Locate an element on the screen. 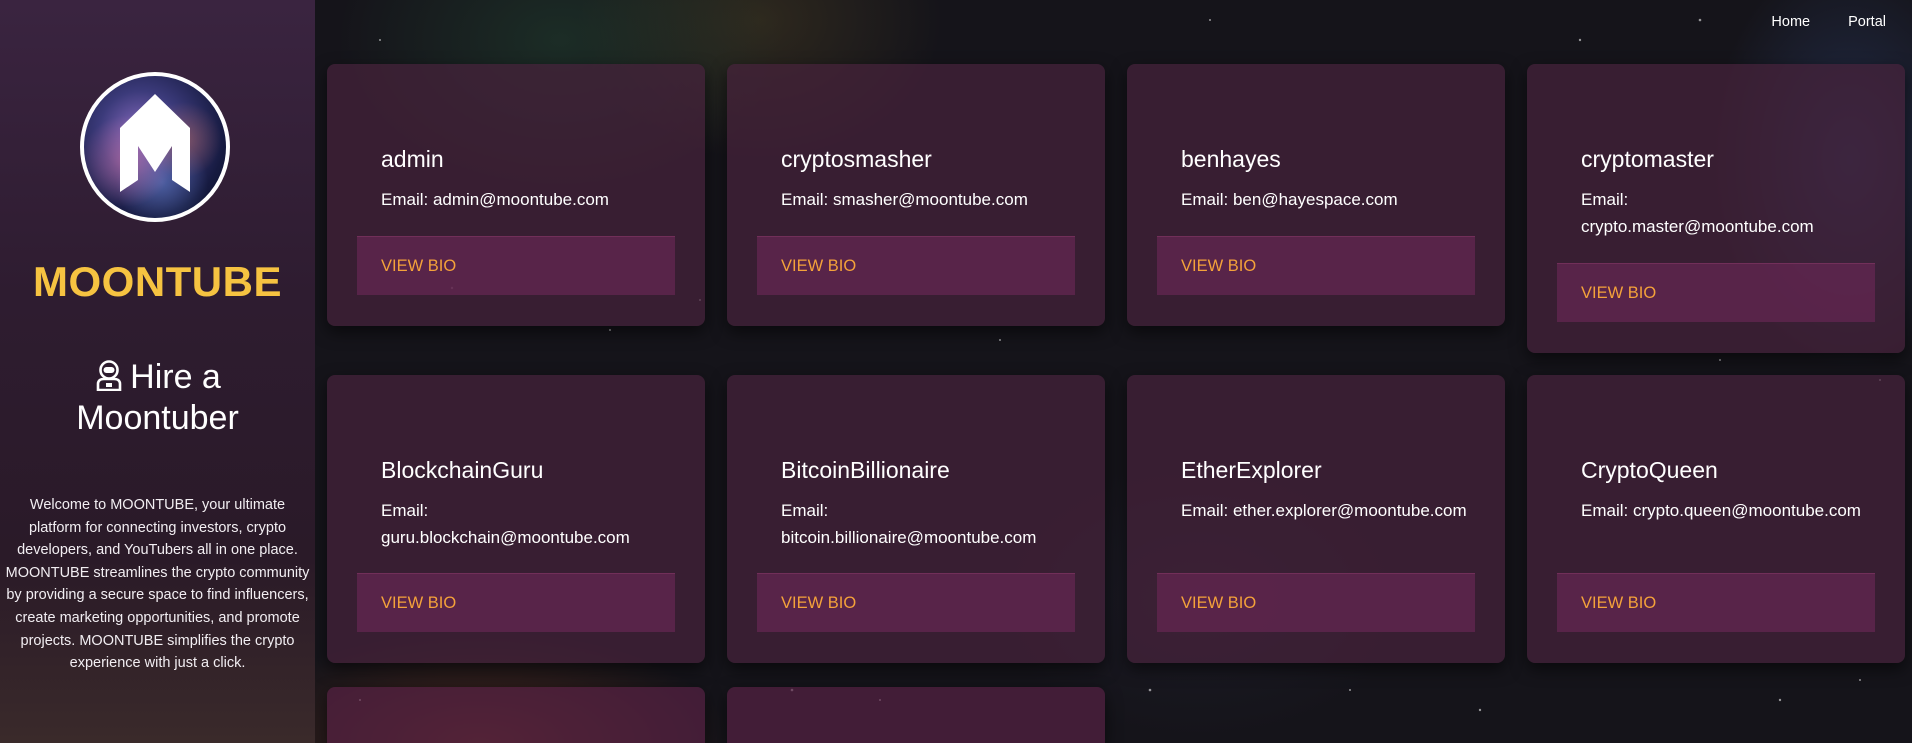  astronaut-icon is located at coordinates (109, 379).